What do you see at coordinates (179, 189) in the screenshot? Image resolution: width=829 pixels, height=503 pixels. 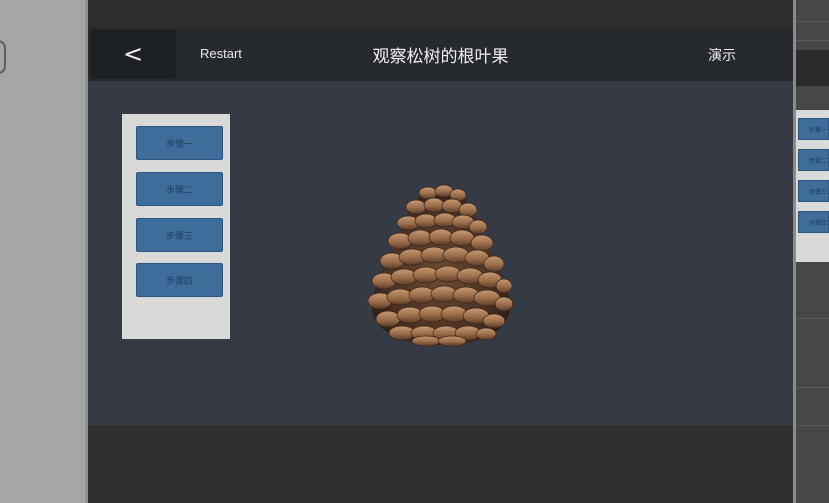 I see `step-2-button: 步骤二` at bounding box center [179, 189].